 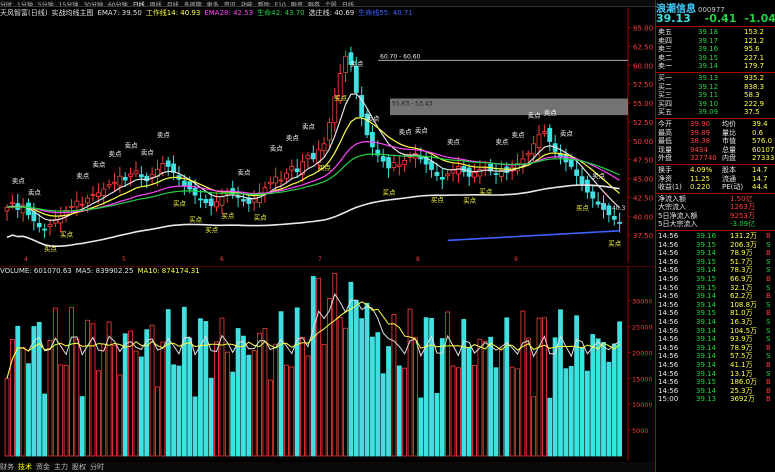 What do you see at coordinates (119, 13) in the screenshot?
I see `indicator-value: EMA7: 39.50` at bounding box center [119, 13].